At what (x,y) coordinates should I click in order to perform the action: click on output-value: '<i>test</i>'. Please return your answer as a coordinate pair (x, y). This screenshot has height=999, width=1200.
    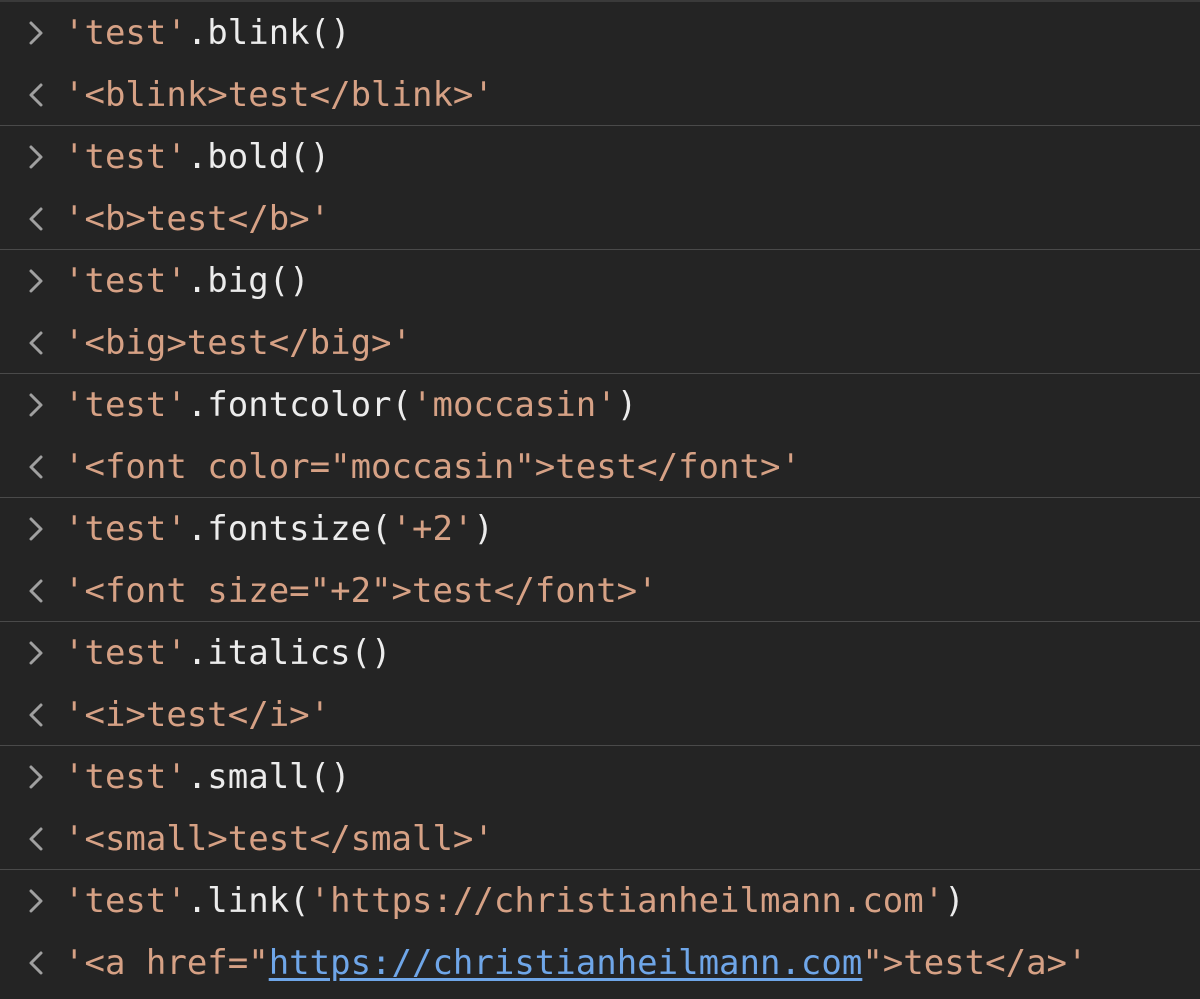
    Looking at the image, I should click on (197, 715).